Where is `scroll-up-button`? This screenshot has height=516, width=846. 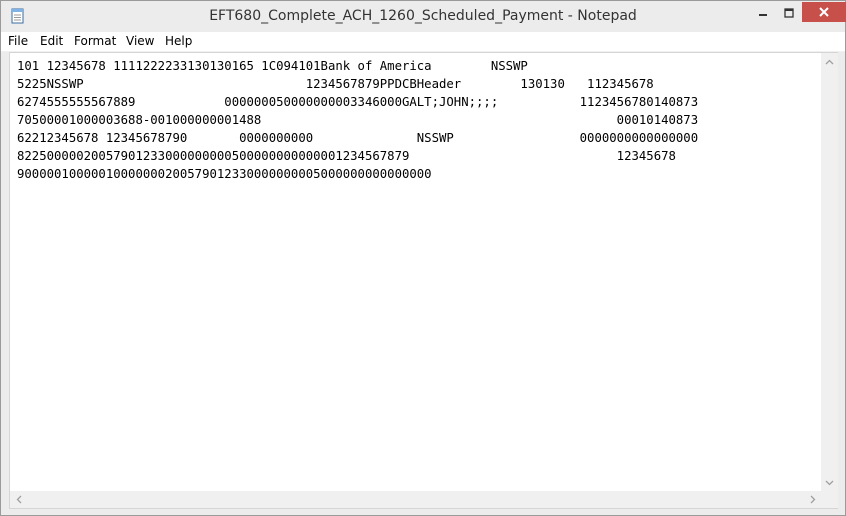
scroll-up-button is located at coordinates (829, 61).